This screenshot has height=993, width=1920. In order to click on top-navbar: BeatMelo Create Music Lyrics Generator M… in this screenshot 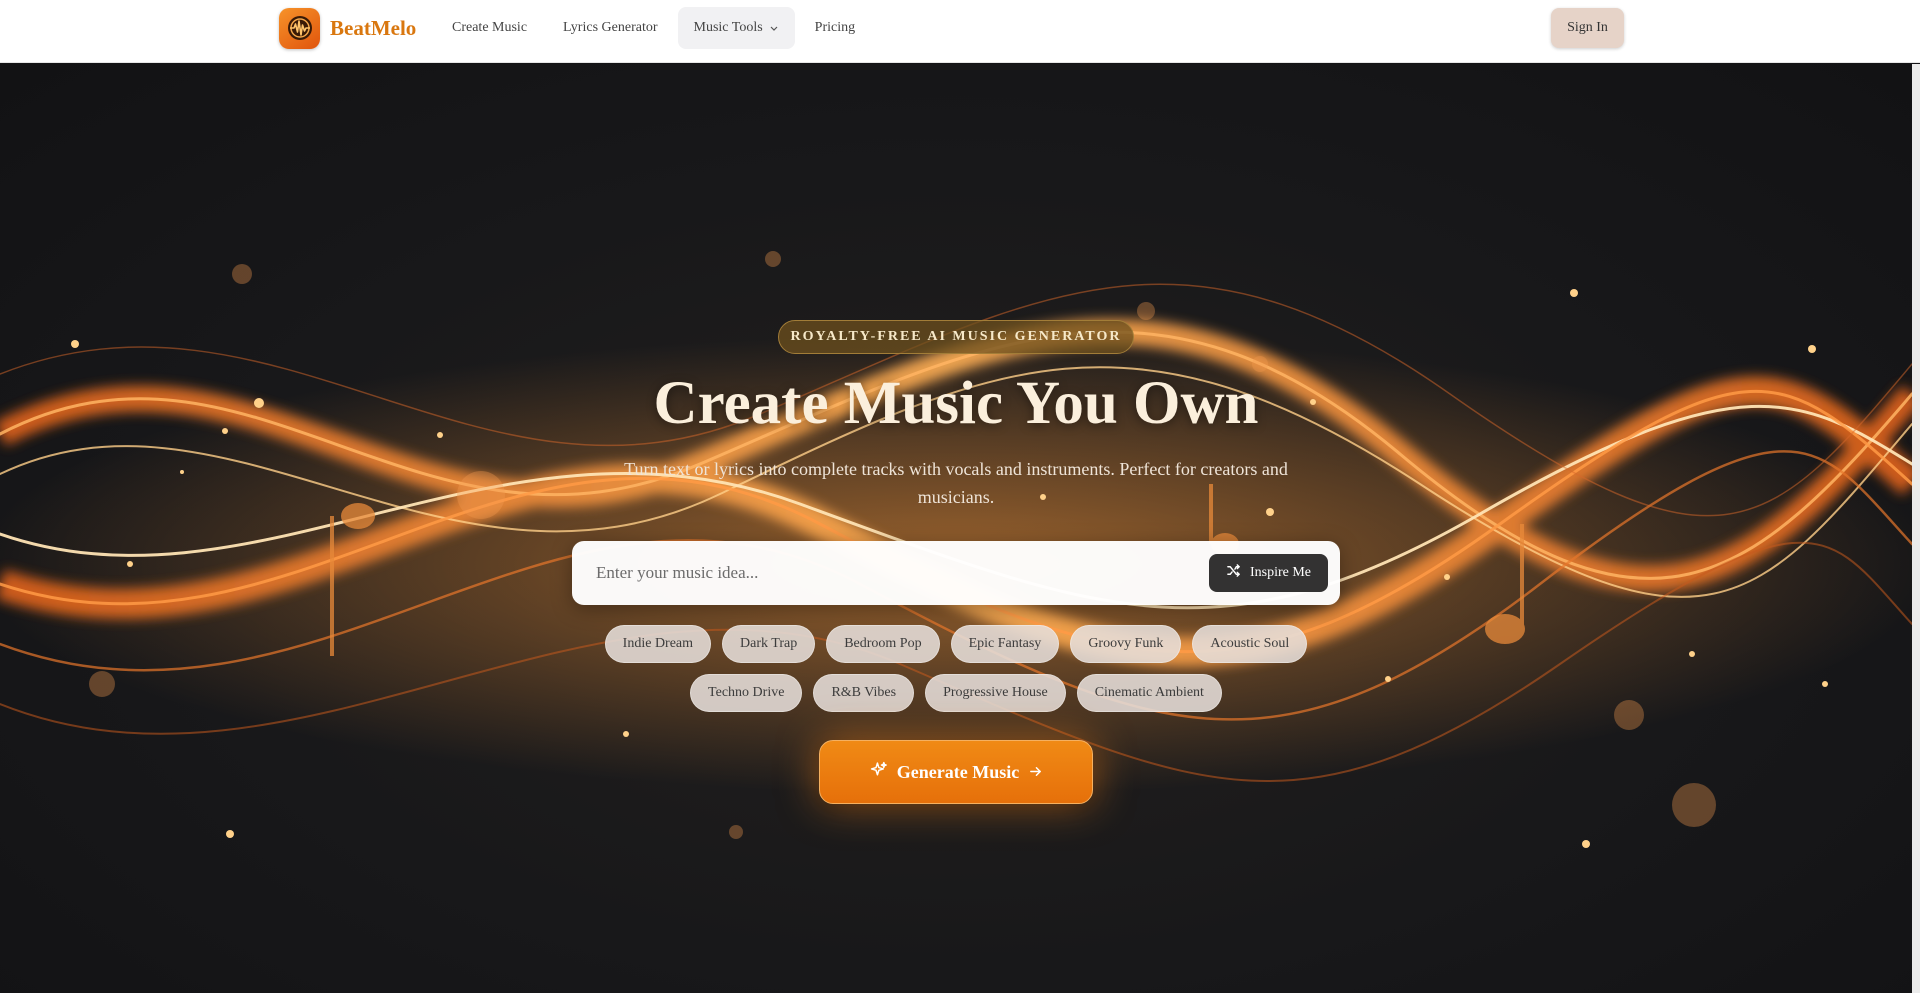, I will do `click(960, 31)`.